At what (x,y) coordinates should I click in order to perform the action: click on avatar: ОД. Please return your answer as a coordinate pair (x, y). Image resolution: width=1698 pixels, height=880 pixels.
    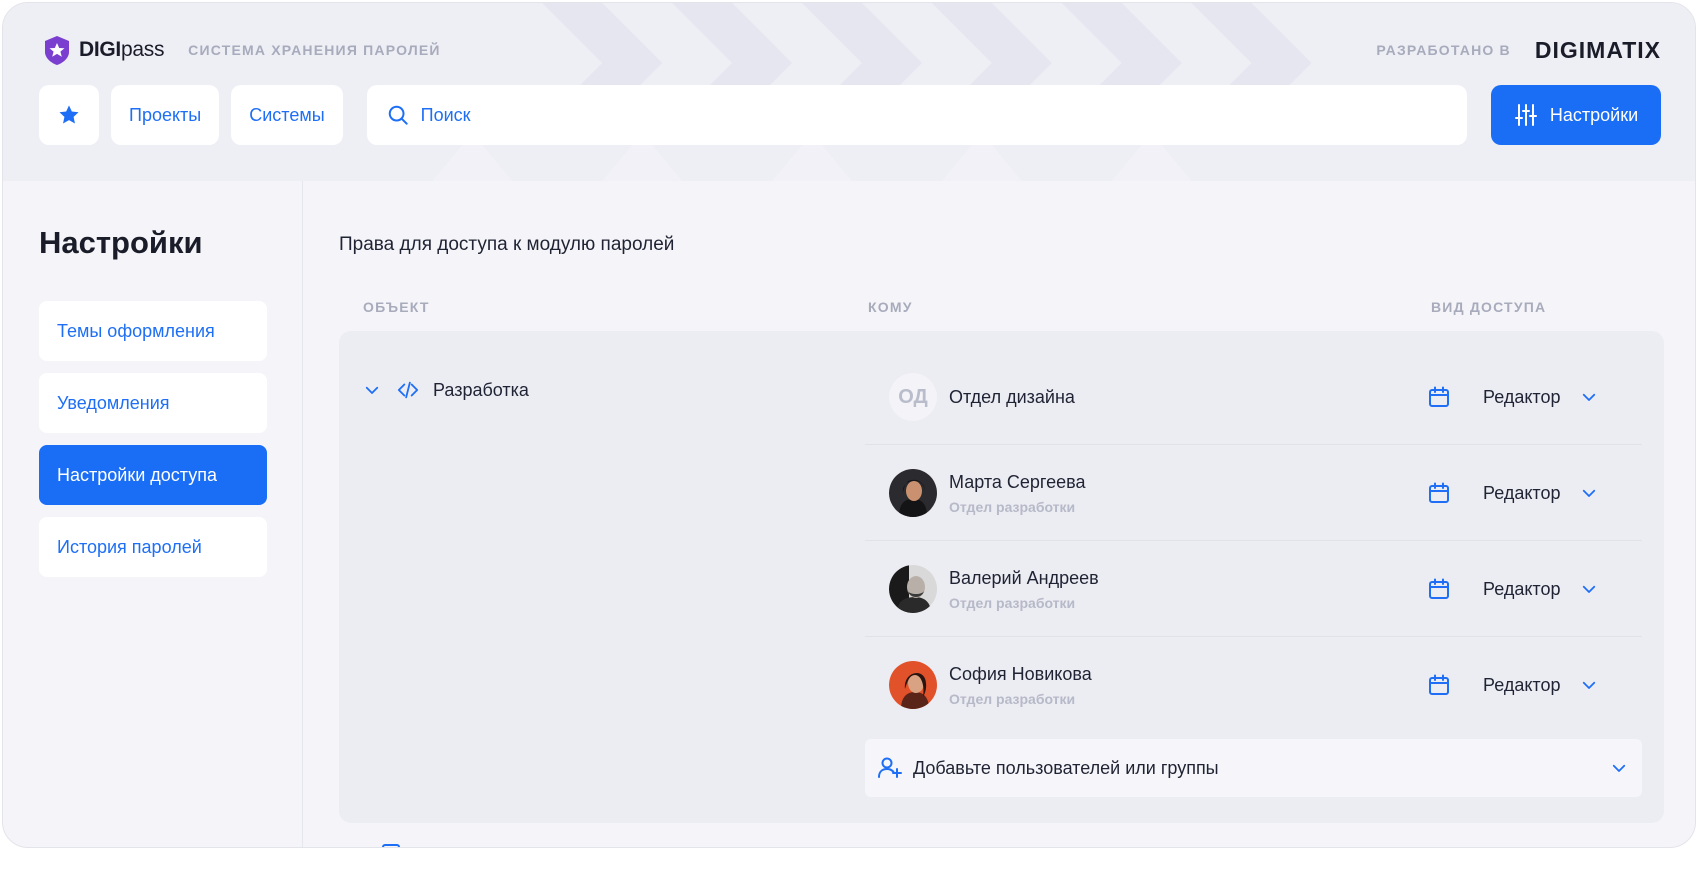
    Looking at the image, I should click on (913, 397).